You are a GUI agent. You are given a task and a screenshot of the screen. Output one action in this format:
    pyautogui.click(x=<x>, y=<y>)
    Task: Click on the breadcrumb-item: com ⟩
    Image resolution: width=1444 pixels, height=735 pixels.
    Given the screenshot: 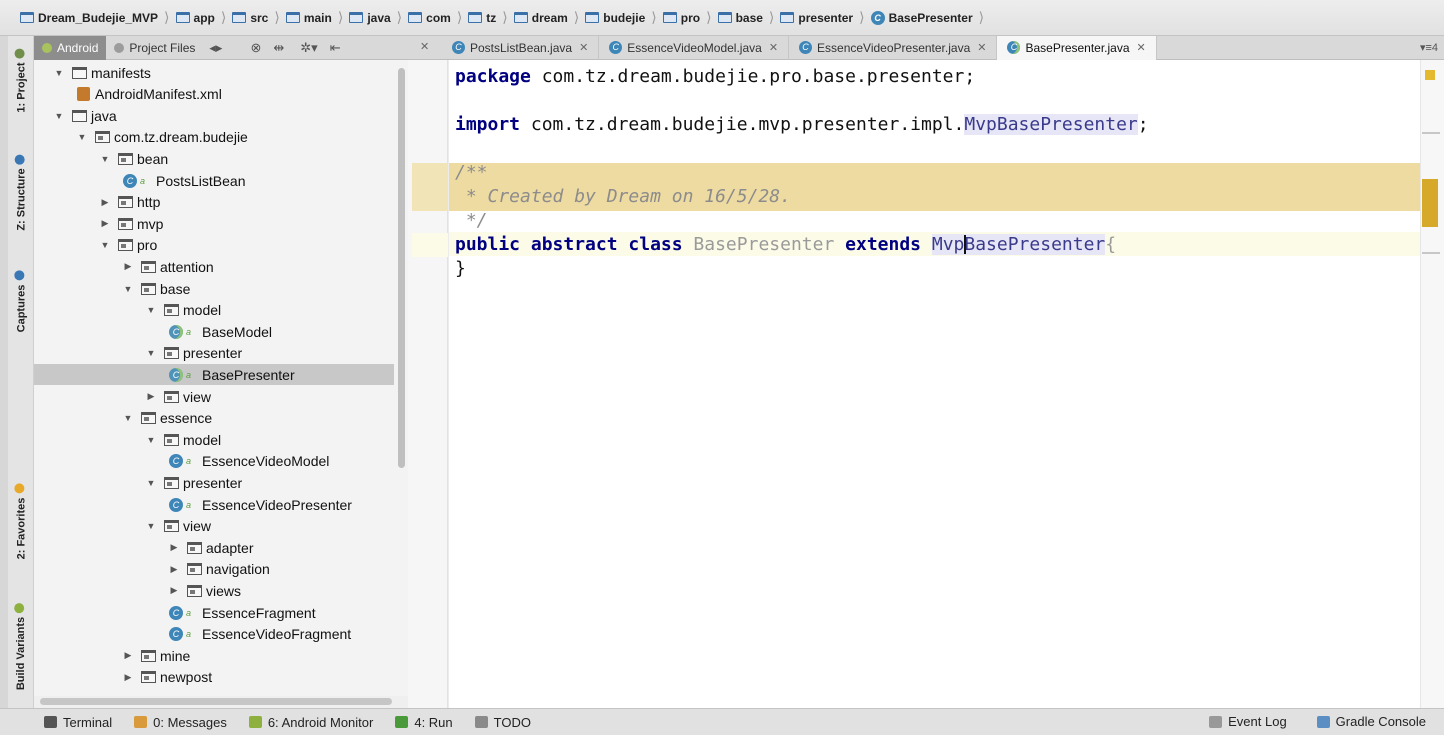 What is the action you would take?
    pyautogui.click(x=438, y=18)
    